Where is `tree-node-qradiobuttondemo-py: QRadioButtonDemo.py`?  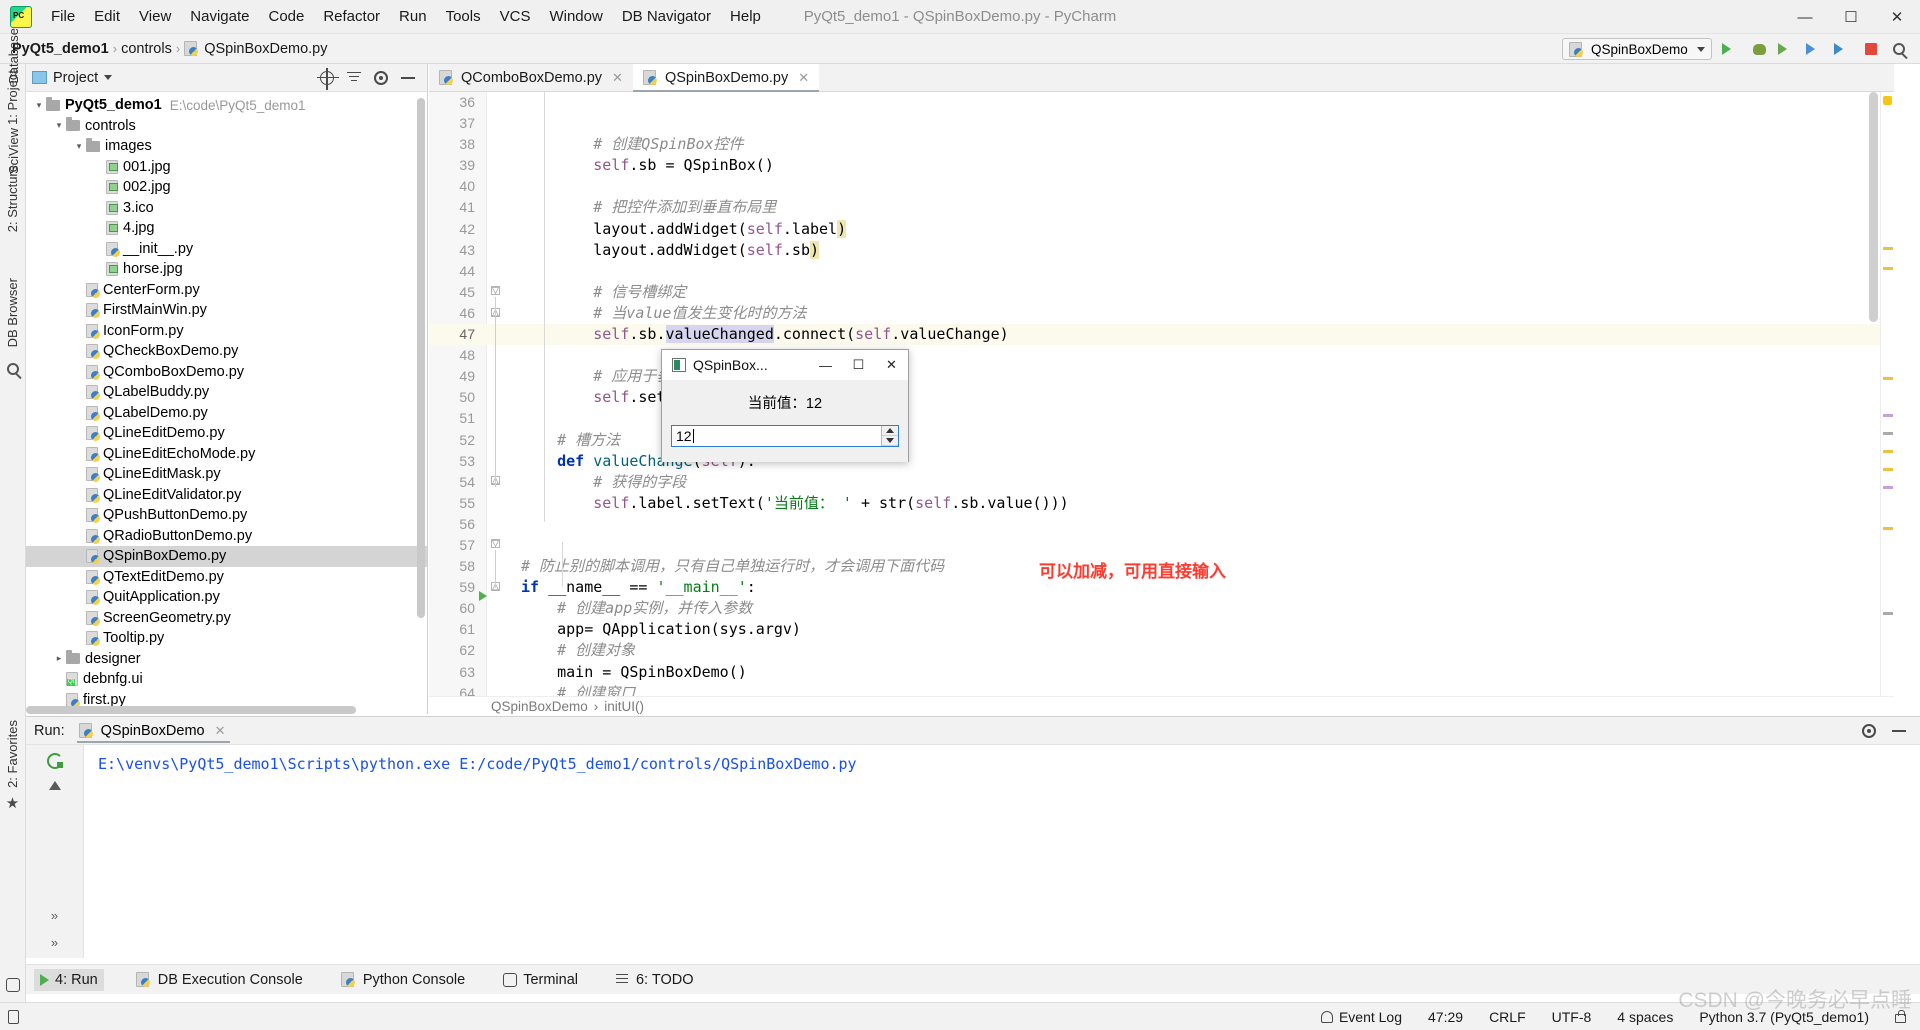 tree-node-qradiobuttondemo-py: QRadioButtonDemo.py is located at coordinates (226, 536).